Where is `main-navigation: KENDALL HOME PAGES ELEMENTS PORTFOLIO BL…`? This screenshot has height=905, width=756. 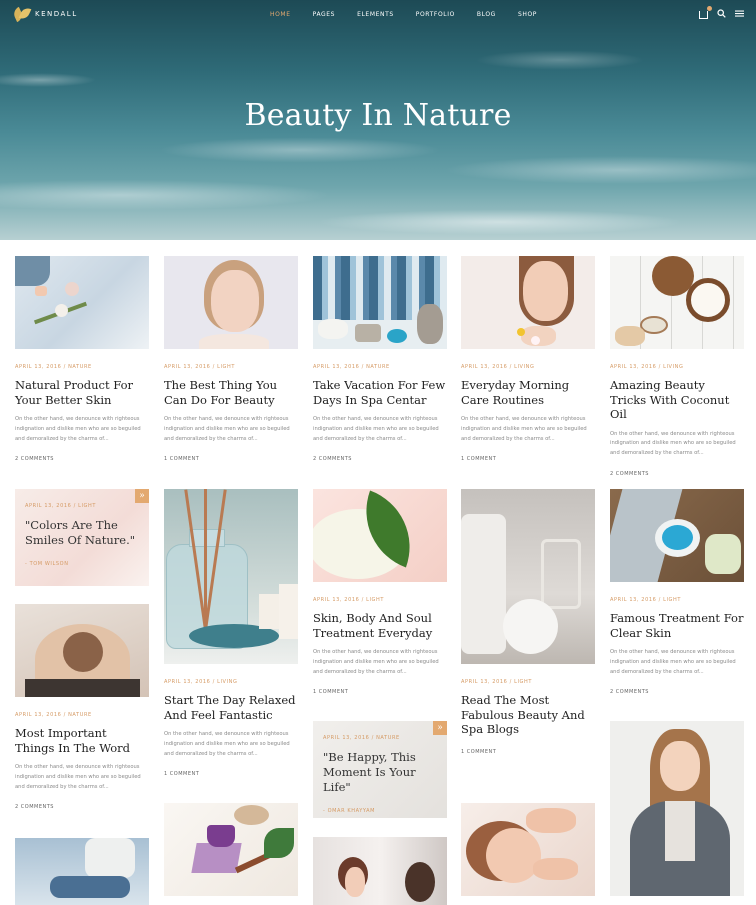 main-navigation: KENDALL HOME PAGES ELEMENTS PORTFOLIO BL… is located at coordinates (378, 15).